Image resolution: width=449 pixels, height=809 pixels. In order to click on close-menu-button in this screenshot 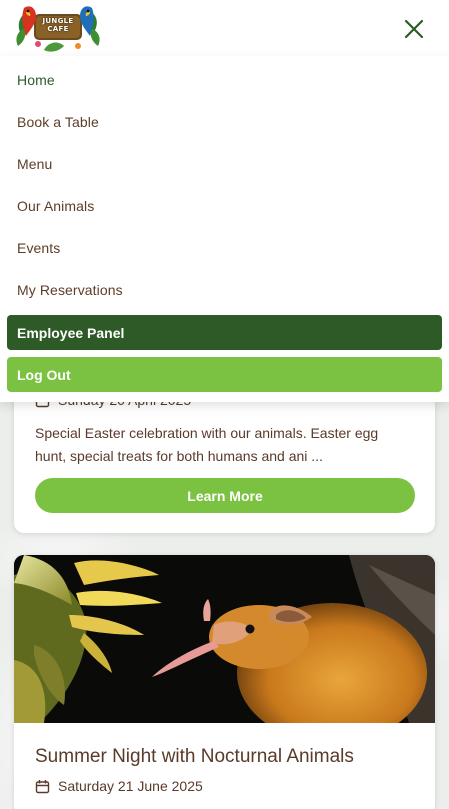, I will do `click(414, 29)`.